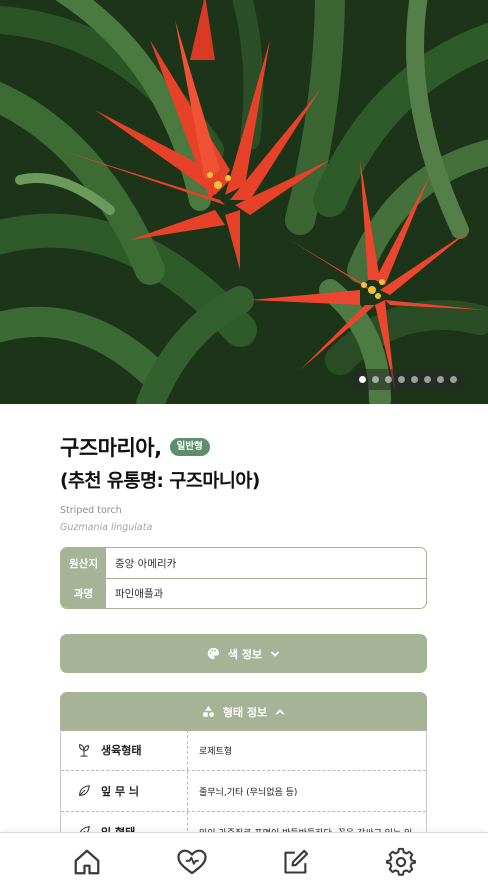 This screenshot has width=488, height=890. I want to click on form-key-label: 생육형태, so click(121, 750).